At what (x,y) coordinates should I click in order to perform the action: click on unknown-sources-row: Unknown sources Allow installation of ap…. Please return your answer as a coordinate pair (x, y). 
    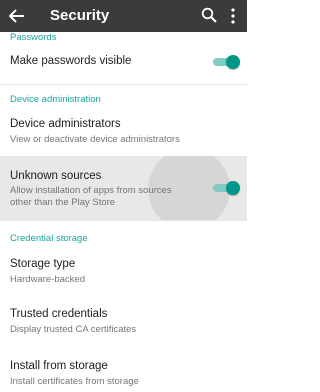
    Looking at the image, I should click on (123, 188).